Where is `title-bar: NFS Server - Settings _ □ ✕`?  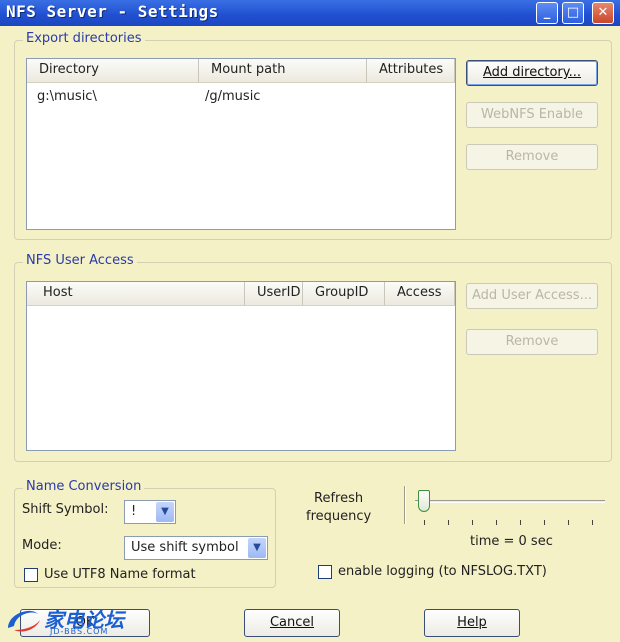
title-bar: NFS Server - Settings _ □ ✕ is located at coordinates (310, 13).